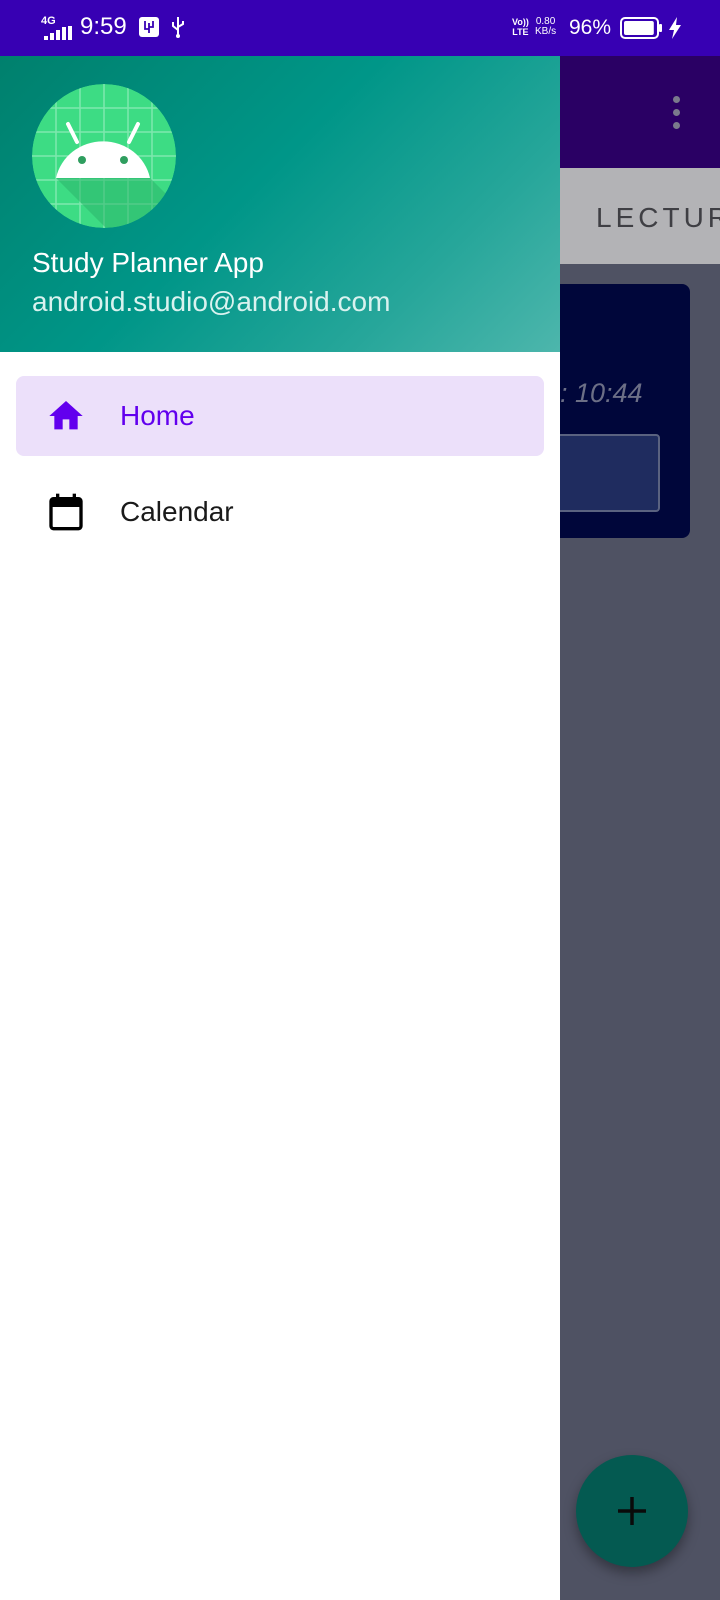 Image resolution: width=720 pixels, height=1600 pixels. I want to click on volte-line1: Vo)), so click(520, 22).